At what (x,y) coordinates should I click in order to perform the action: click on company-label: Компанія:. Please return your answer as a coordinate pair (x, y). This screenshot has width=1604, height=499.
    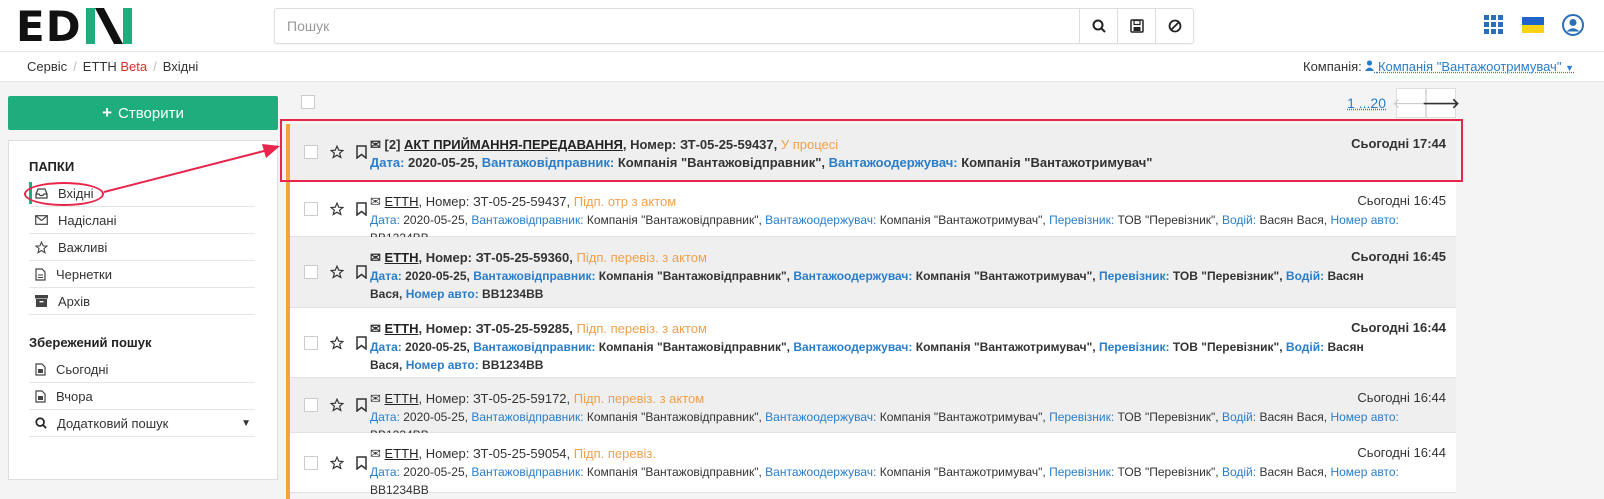
    Looking at the image, I should click on (1332, 66).